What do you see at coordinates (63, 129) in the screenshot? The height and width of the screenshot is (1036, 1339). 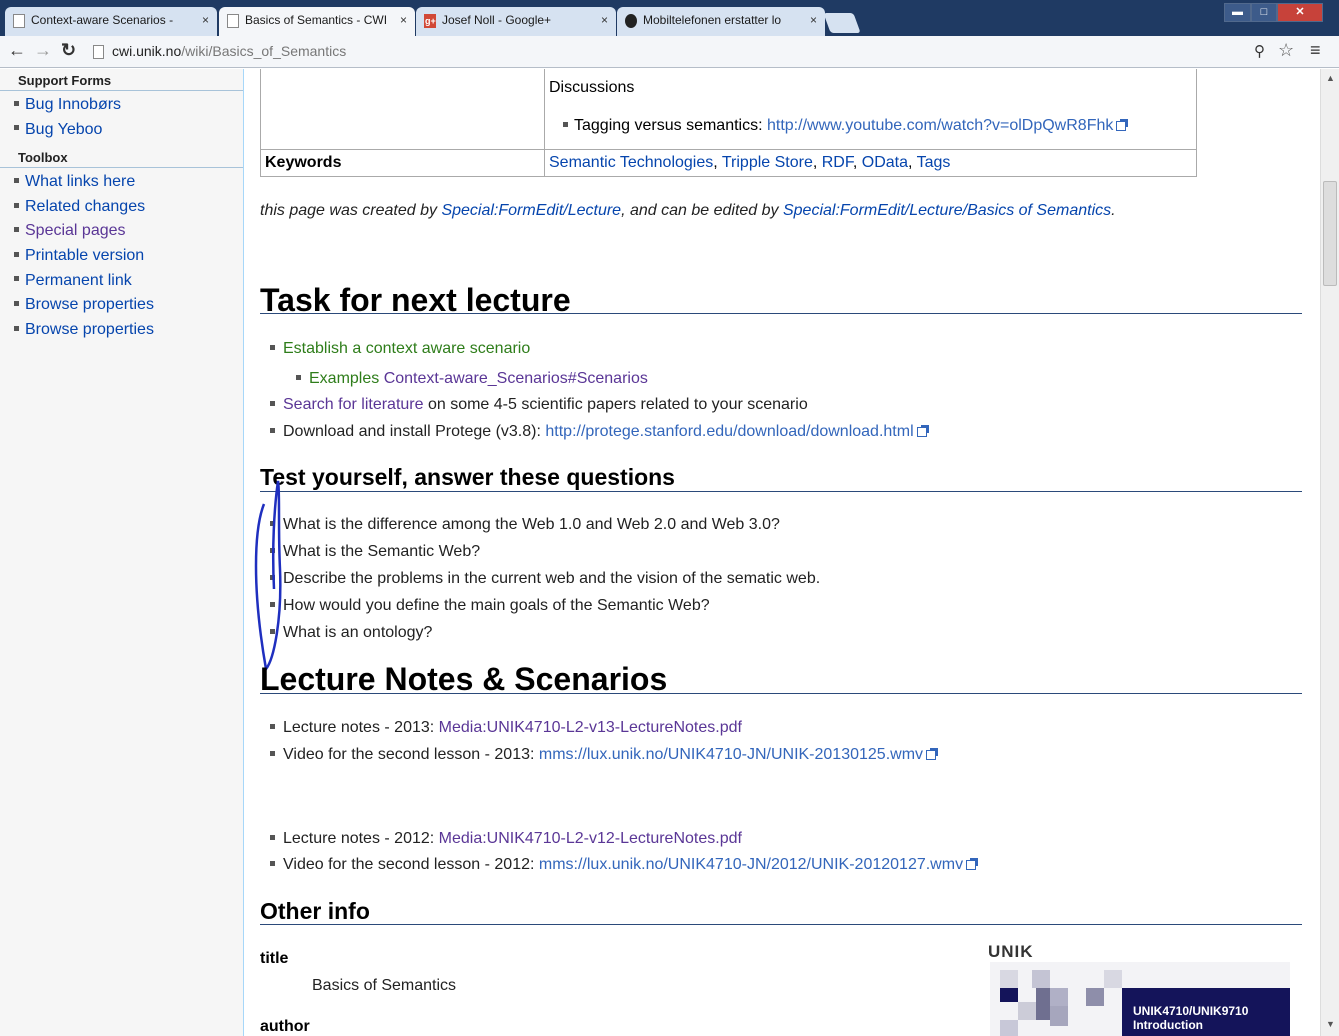 I see `sidebar-link: Bug Yeboo` at bounding box center [63, 129].